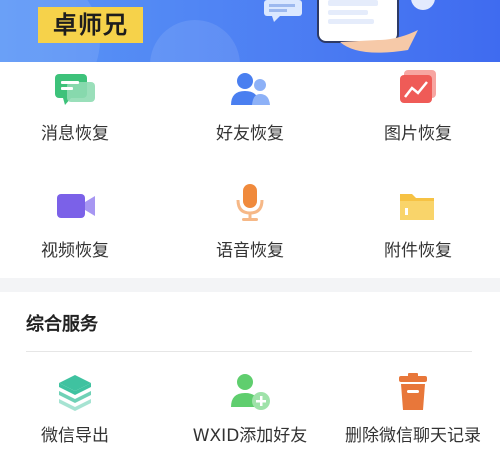 The height and width of the screenshot is (451, 500). Describe the element at coordinates (250, 436) in the screenshot. I see `item-label: WXID添加好友` at that location.